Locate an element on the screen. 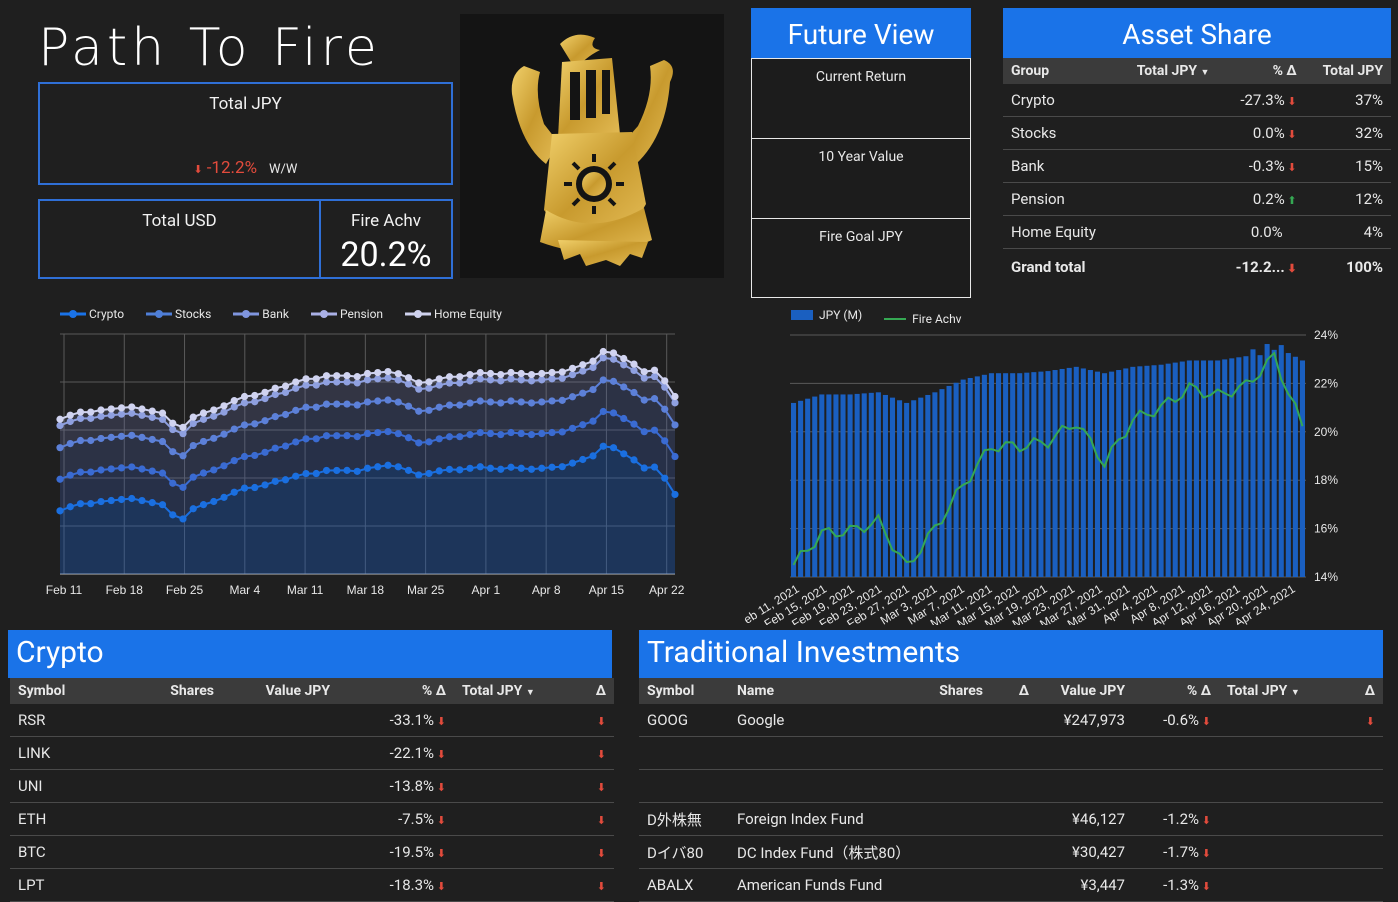 The image size is (1398, 902). legend-item-pension: Pension is located at coordinates (346, 314).